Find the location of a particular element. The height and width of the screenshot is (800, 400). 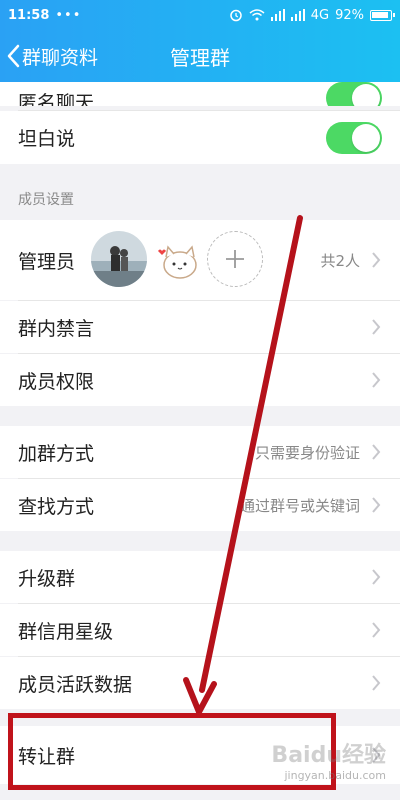

baidu-watermark: Baidu经验 jingyan.baidu.com is located at coordinates (328, 759).